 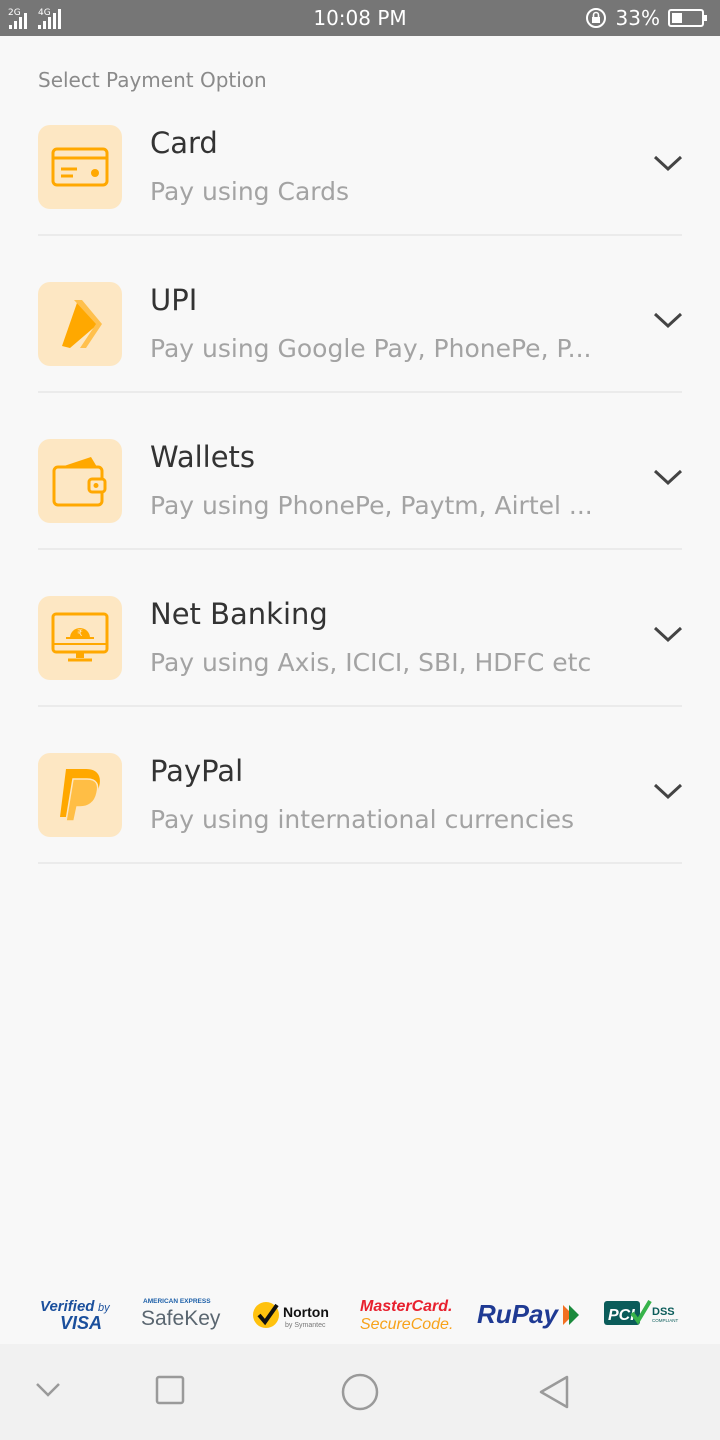 I want to click on svg-text: by Symantec, so click(x=305, y=1325).